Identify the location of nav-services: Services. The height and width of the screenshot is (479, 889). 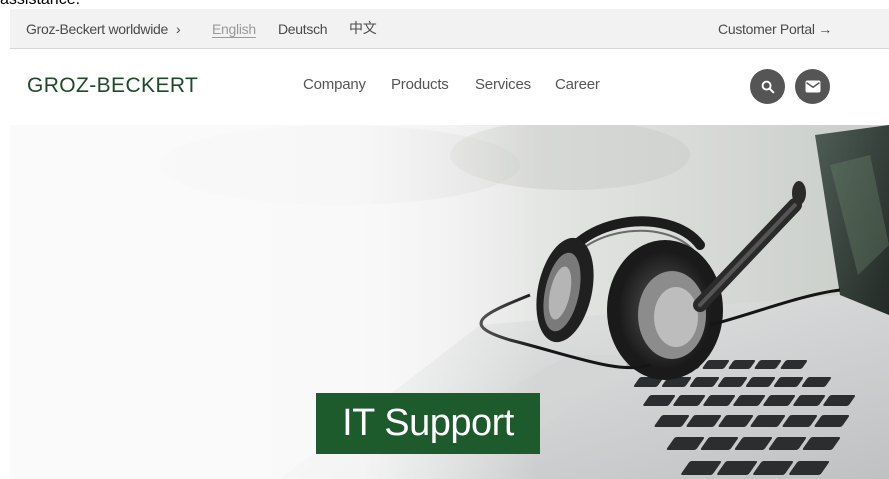
(503, 84).